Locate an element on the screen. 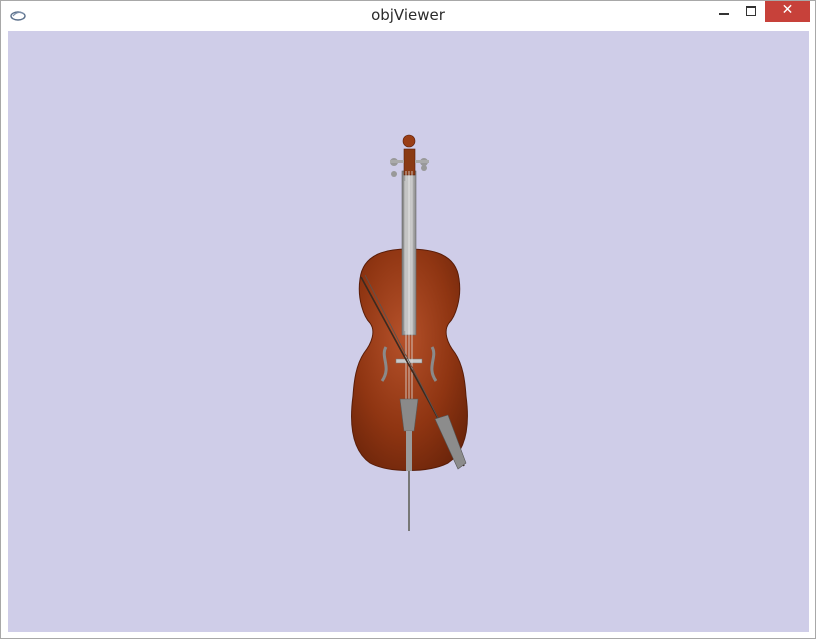  minimize-button is located at coordinates (724, 11).